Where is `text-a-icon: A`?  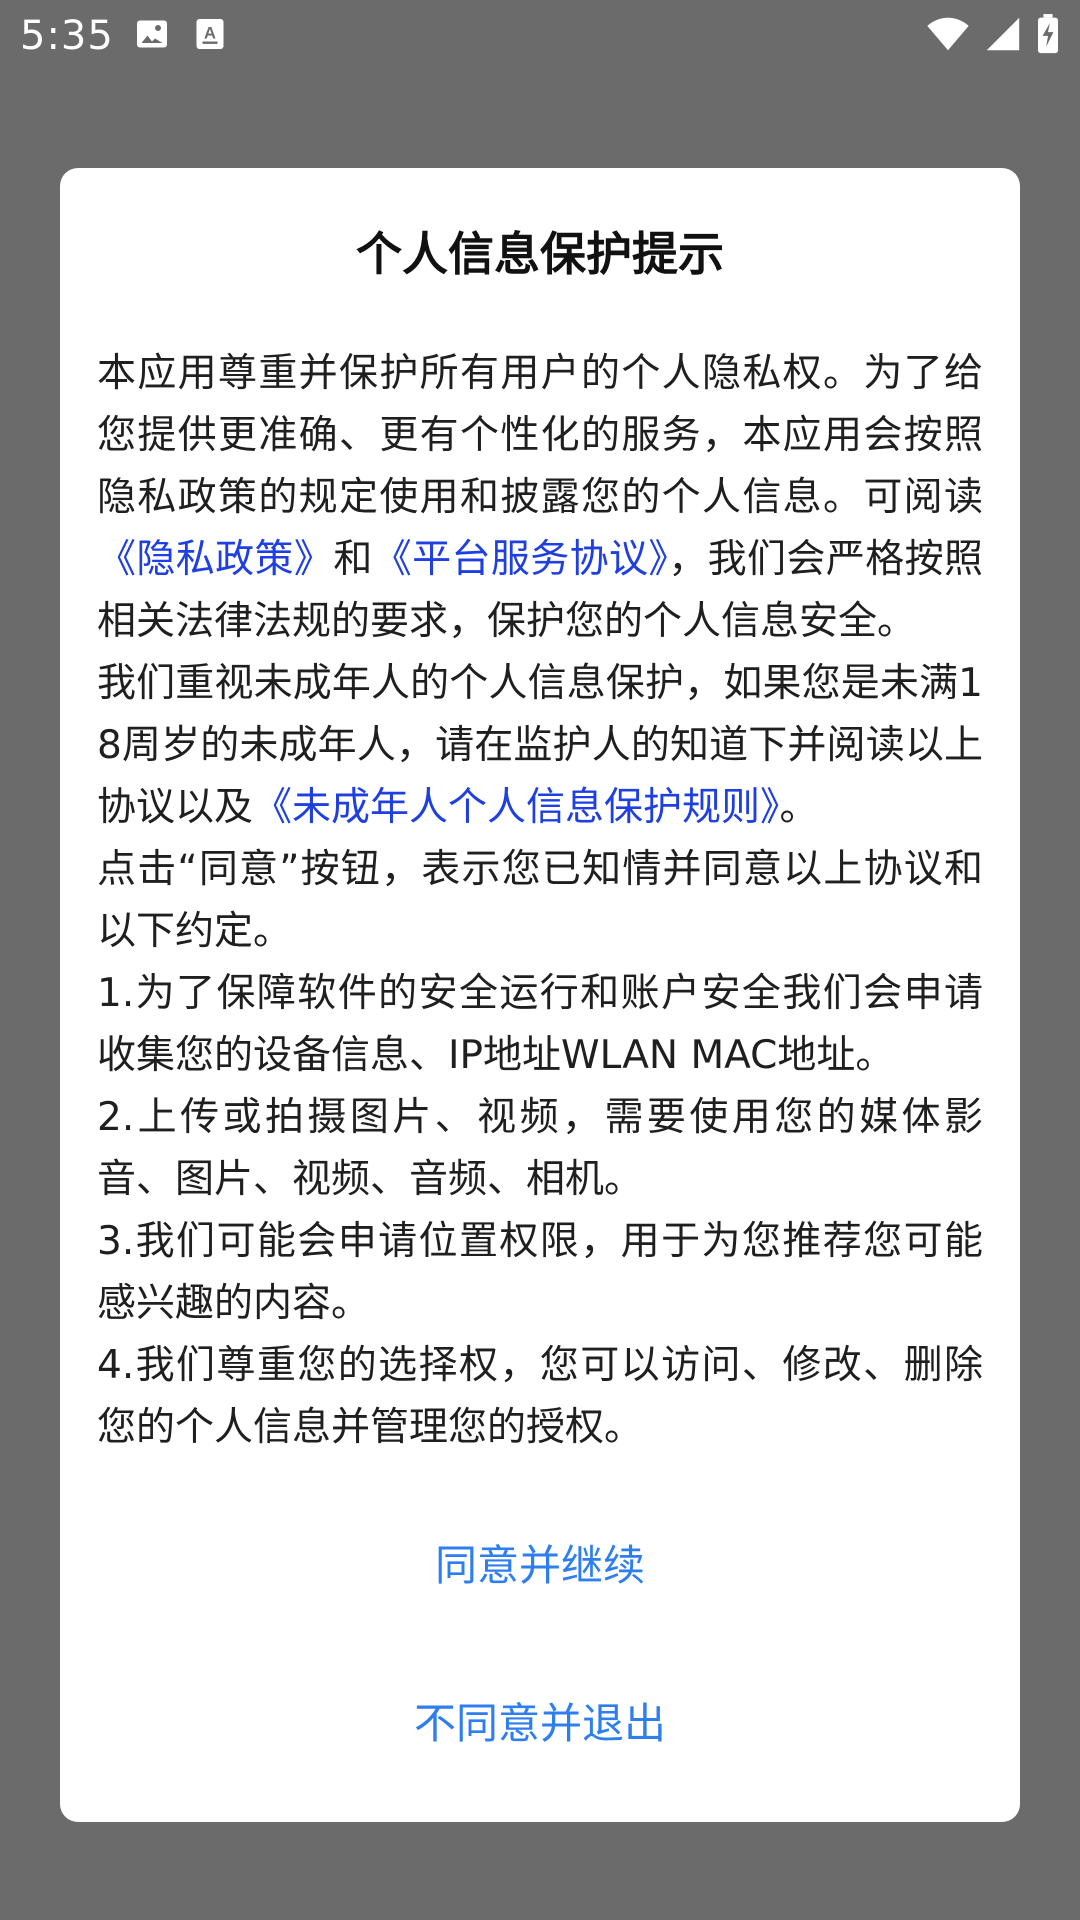
text-a-icon: A is located at coordinates (210, 36).